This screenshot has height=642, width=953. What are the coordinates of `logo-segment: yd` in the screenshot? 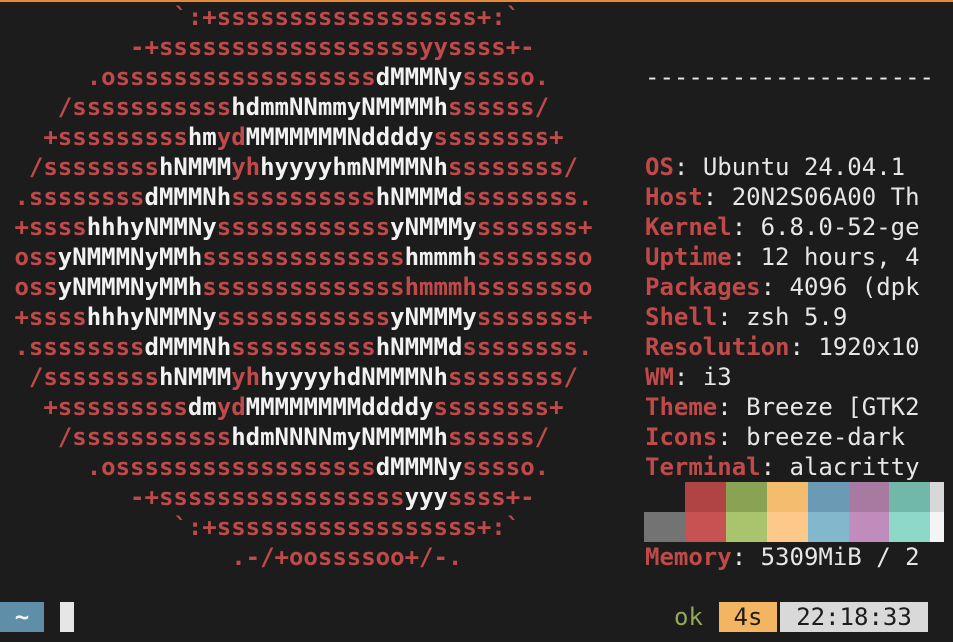 It's located at (231, 407).